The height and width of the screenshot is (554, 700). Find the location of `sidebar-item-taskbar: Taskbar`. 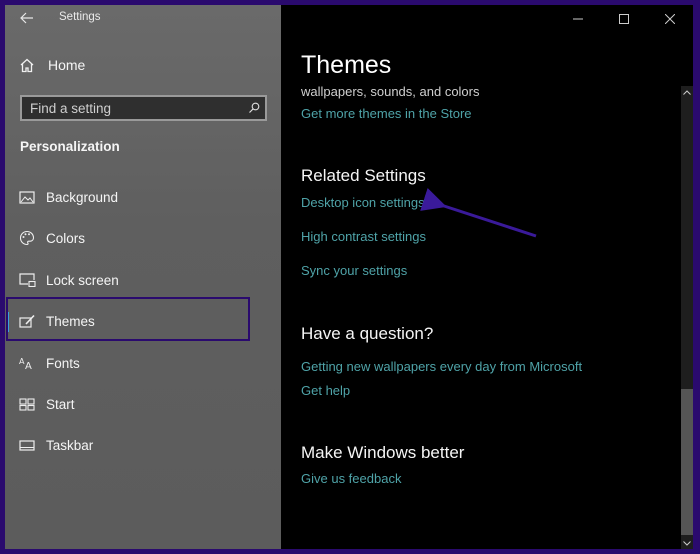

sidebar-item-taskbar: Taskbar is located at coordinates (143, 445).